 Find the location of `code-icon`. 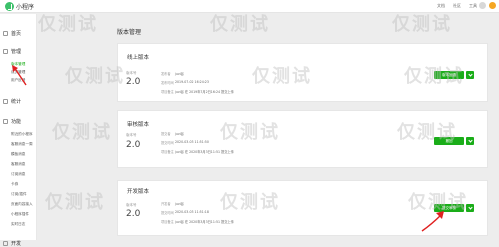

code-icon is located at coordinates (5, 243).